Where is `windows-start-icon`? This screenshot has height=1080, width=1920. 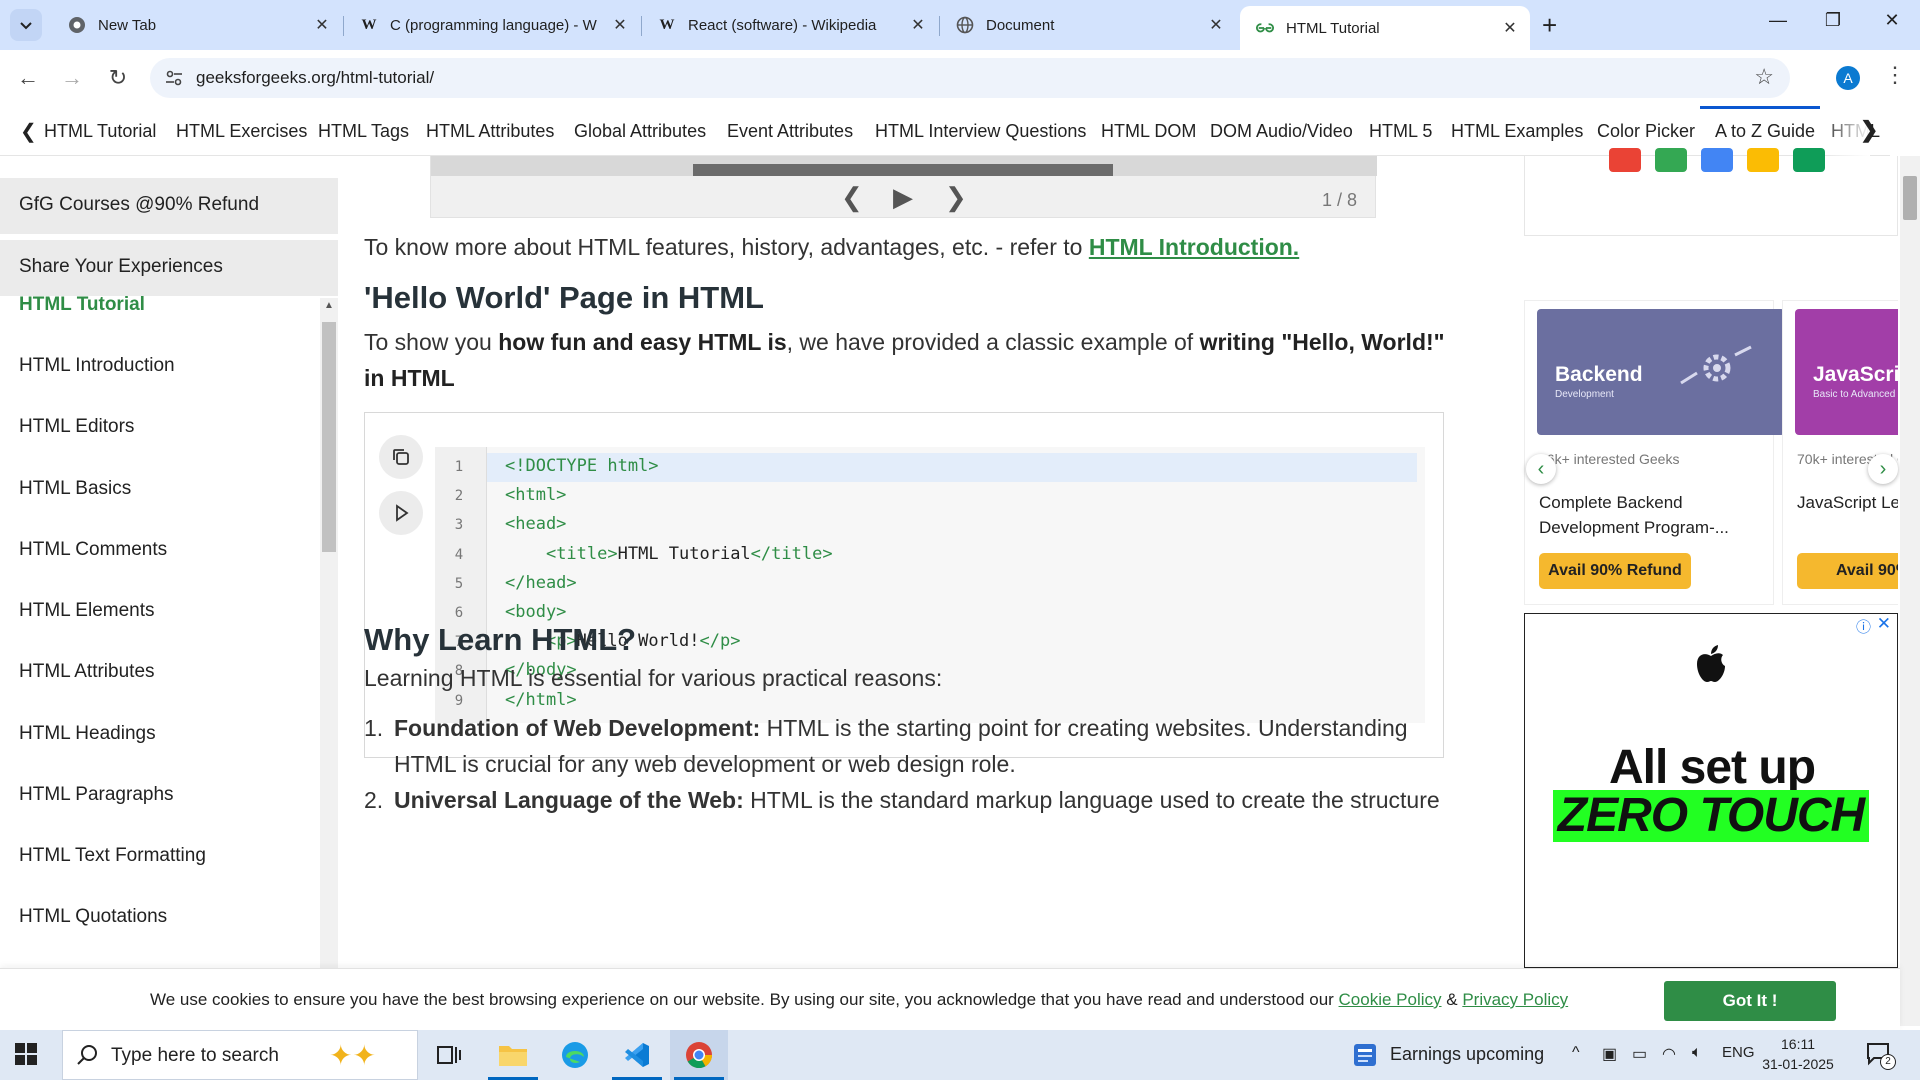 windows-start-icon is located at coordinates (26, 1054).